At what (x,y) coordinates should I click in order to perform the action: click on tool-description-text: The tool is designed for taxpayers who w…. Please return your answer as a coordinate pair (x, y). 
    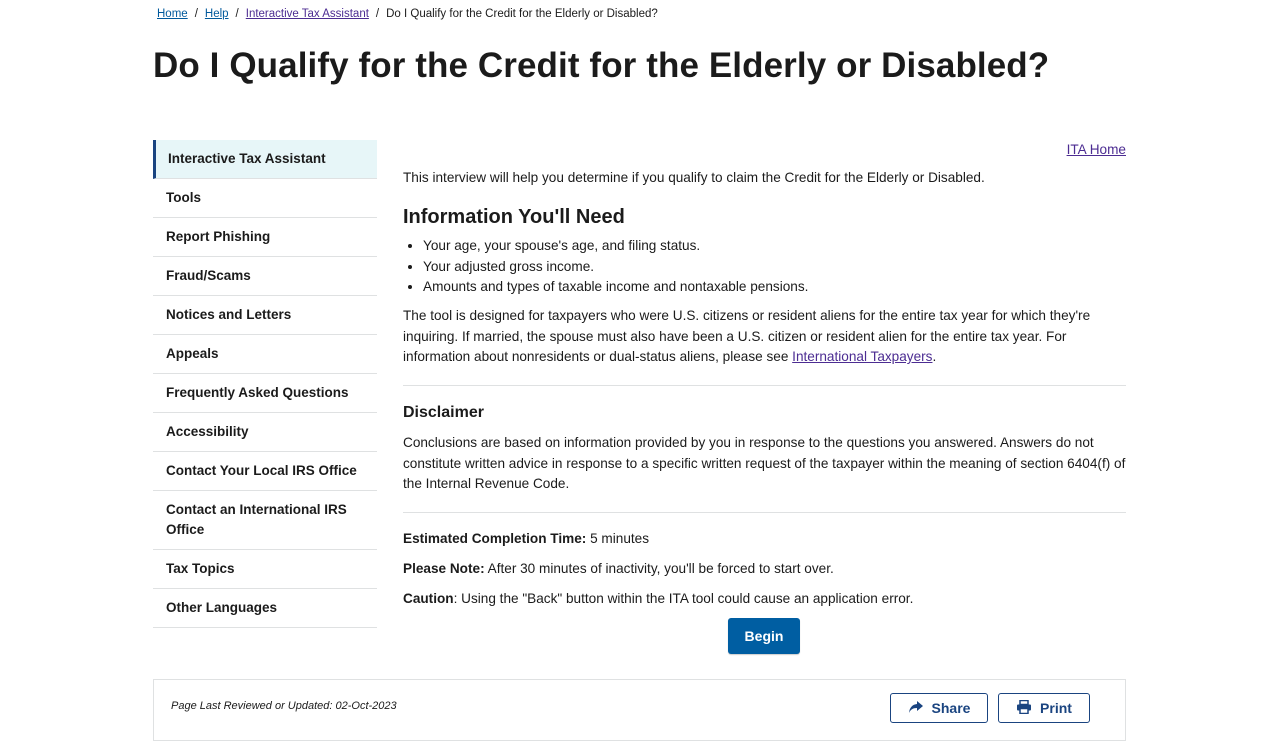
    Looking at the image, I should click on (747, 336).